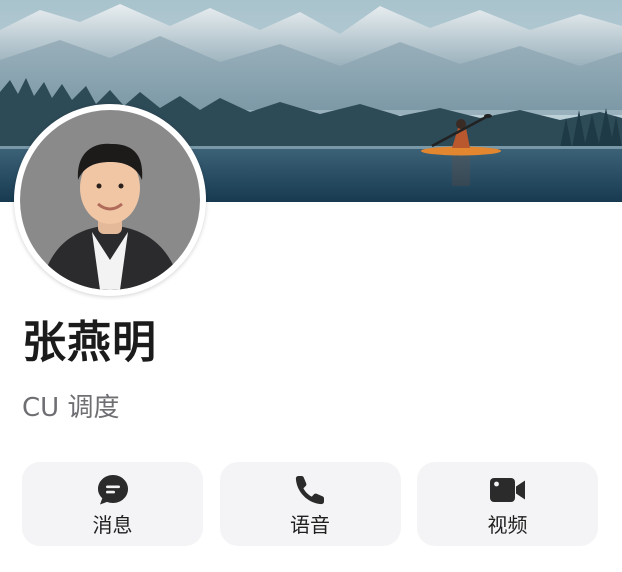  What do you see at coordinates (310, 490) in the screenshot?
I see `phone-icon` at bounding box center [310, 490].